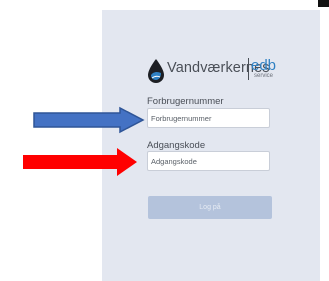 This screenshot has height=281, width=329. What do you see at coordinates (80, 162) in the screenshot?
I see `red-arrow` at bounding box center [80, 162].